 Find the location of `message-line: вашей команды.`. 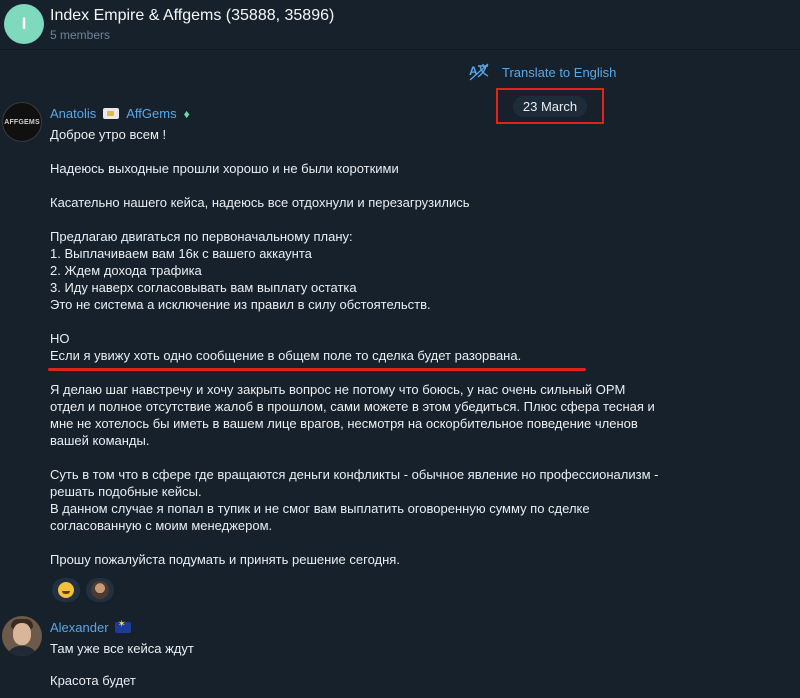

message-line: вашей команды. is located at coordinates (100, 440).